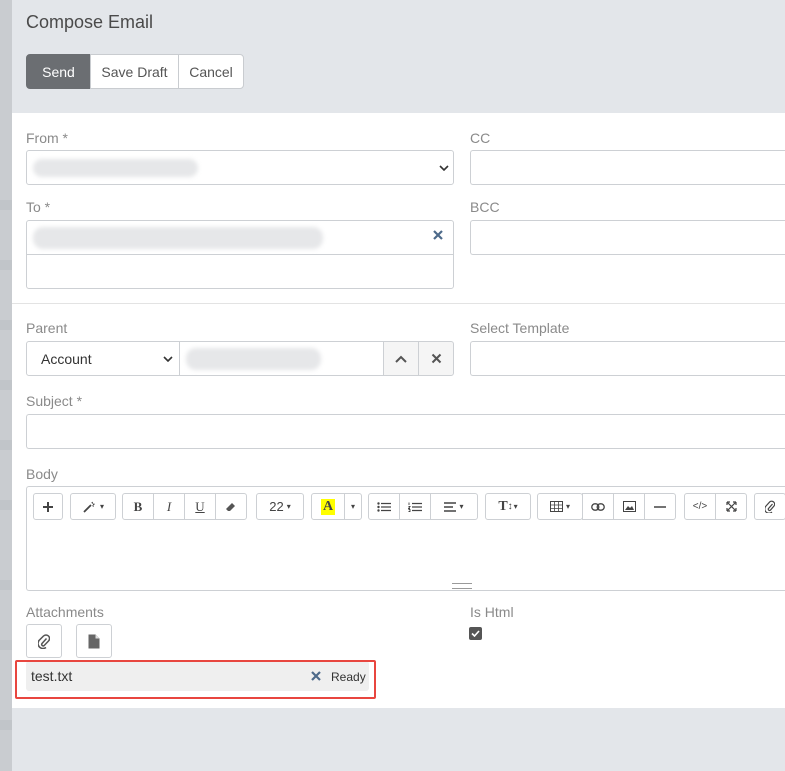 This screenshot has width=785, height=771. What do you see at coordinates (47, 138) in the screenshot?
I see `from-label: From *` at bounding box center [47, 138].